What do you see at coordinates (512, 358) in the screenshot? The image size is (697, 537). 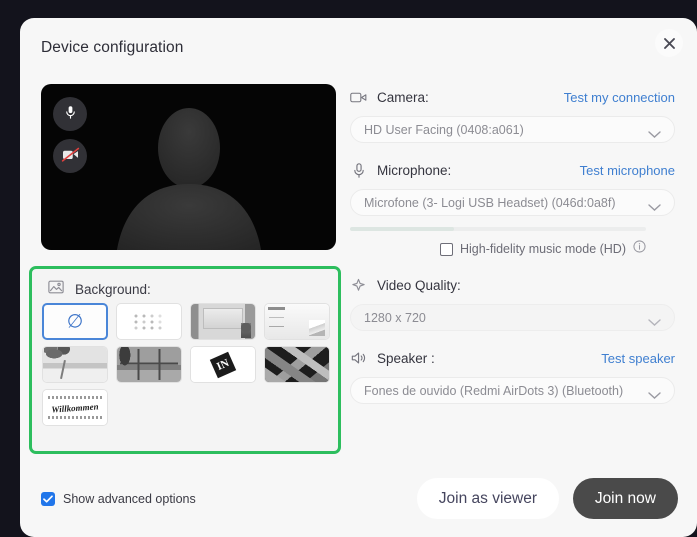 I see `speaker-header: Speaker : Test speaker` at bounding box center [512, 358].